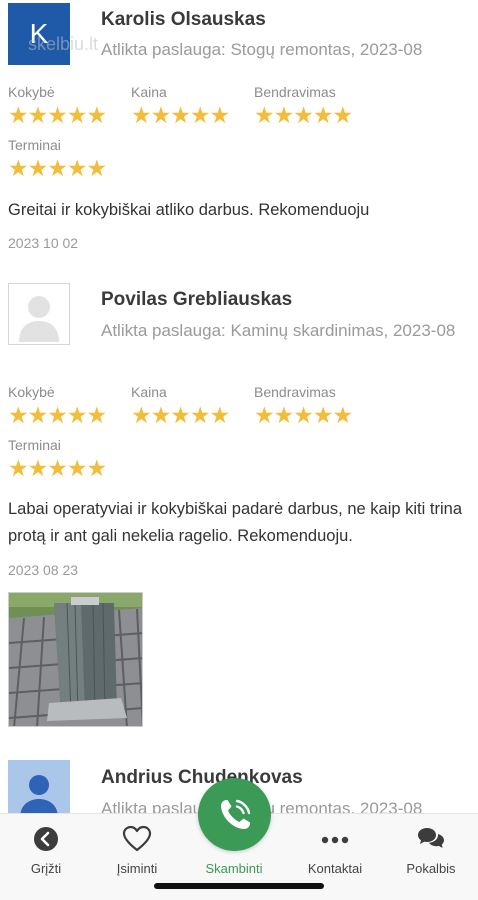 The image size is (478, 900). What do you see at coordinates (39, 795) in the screenshot?
I see `user-icon` at bounding box center [39, 795].